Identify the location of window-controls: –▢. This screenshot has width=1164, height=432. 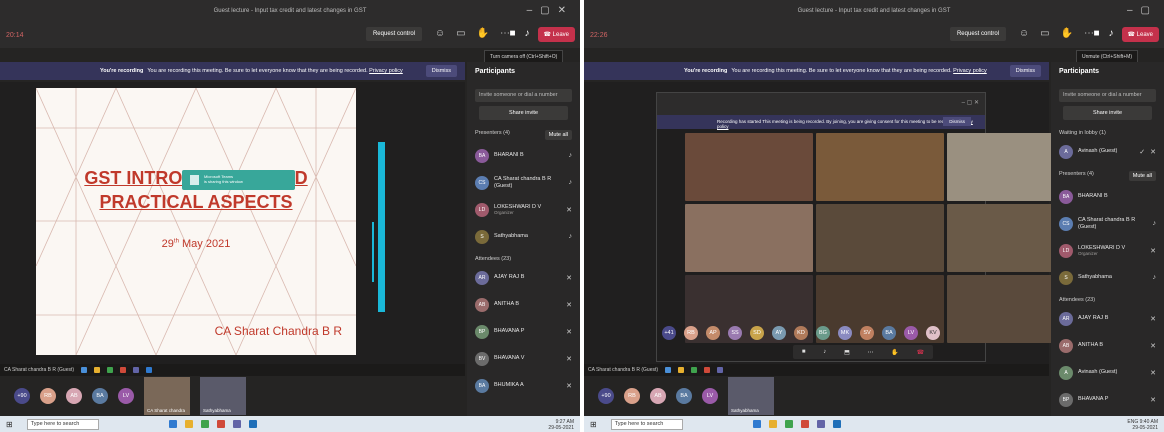
(1142, 10).